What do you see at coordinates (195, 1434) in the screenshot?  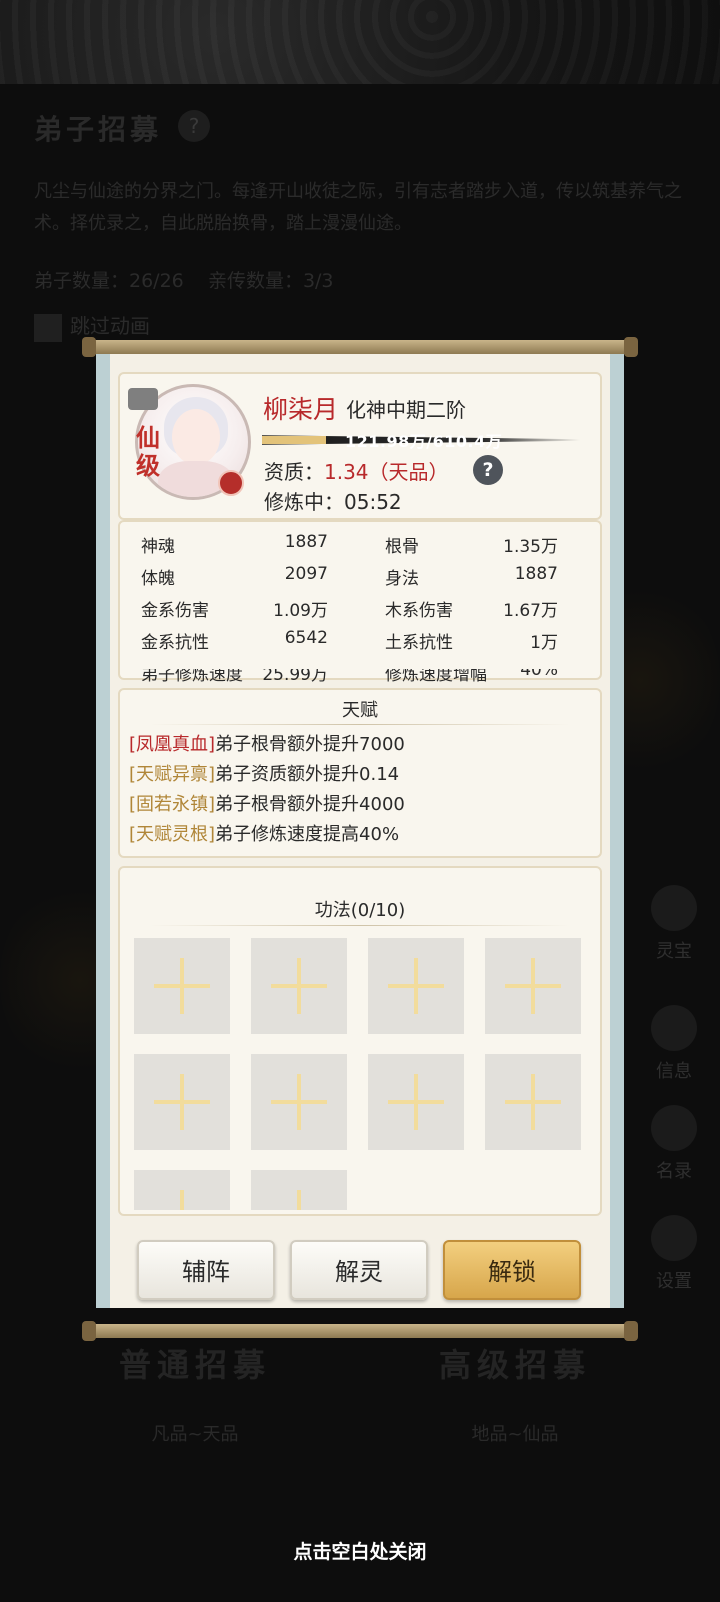 I see `normal-recruit-range: 凡品~天品` at bounding box center [195, 1434].